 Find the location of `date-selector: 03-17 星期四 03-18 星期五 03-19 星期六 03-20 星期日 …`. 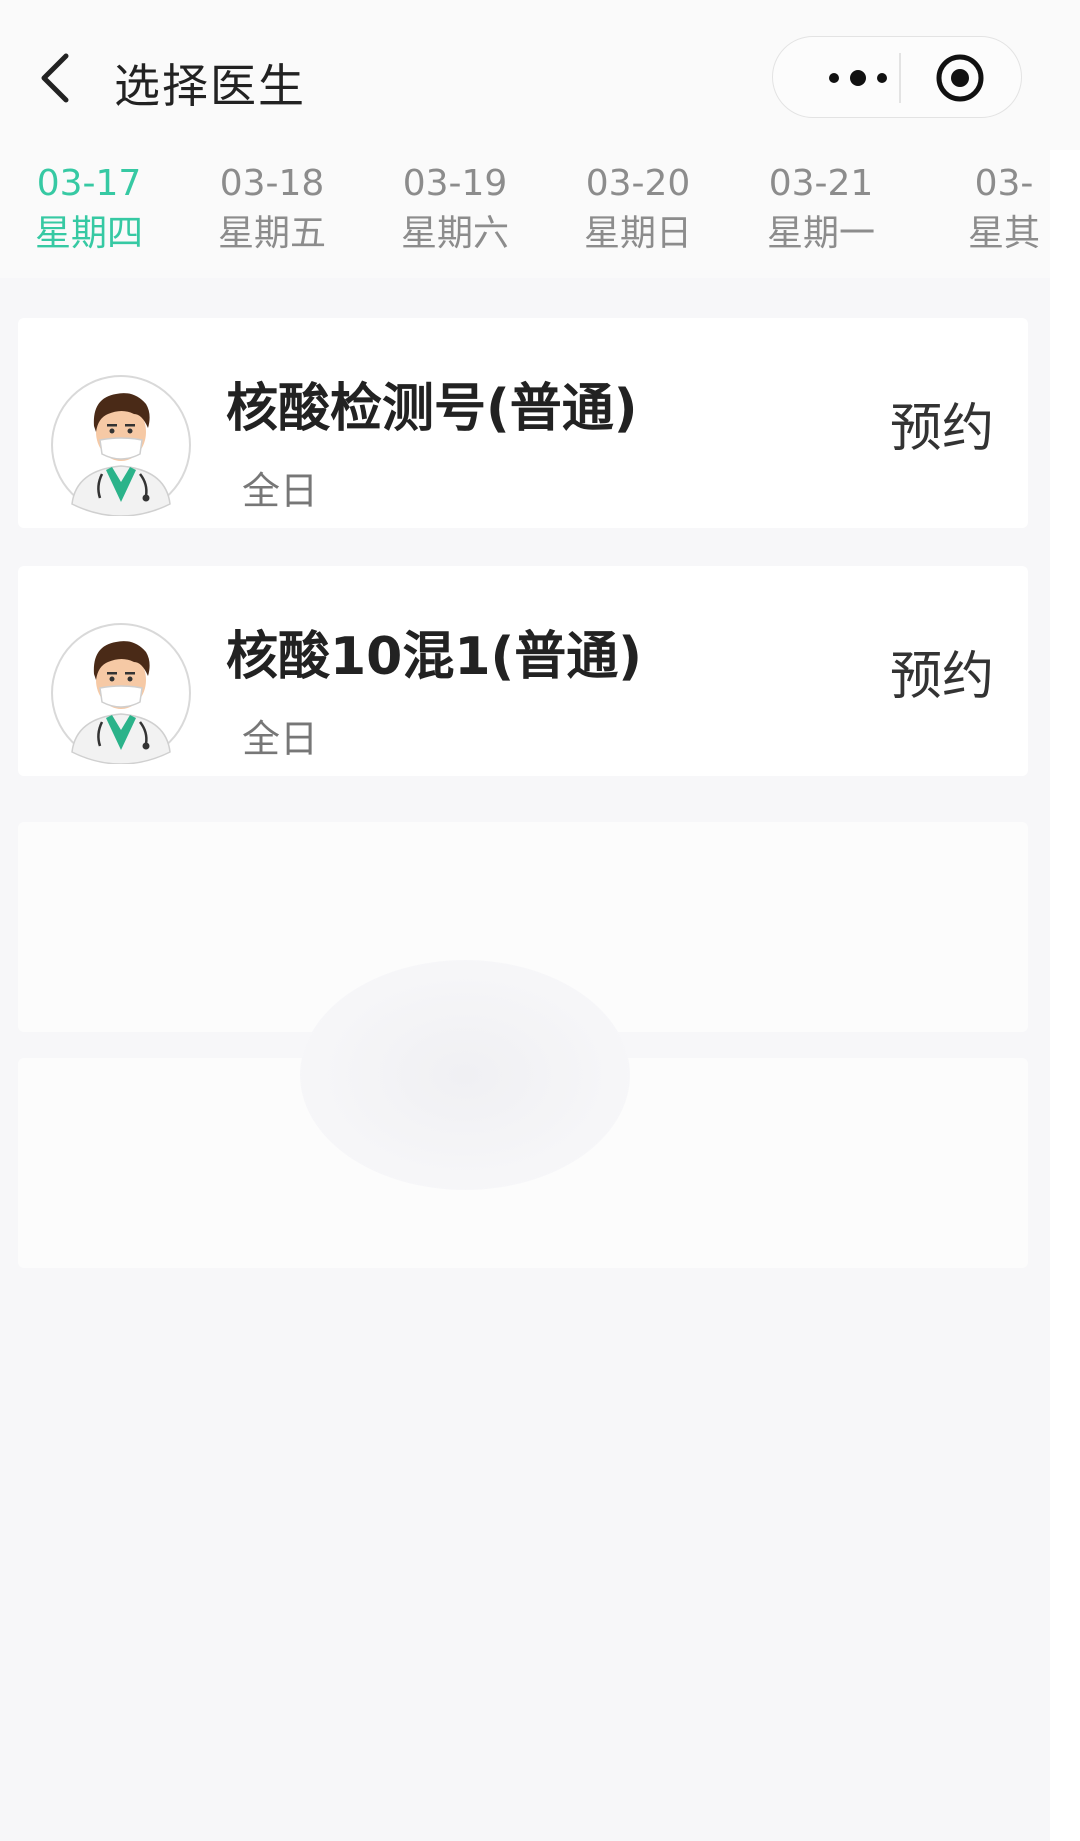

date-selector: 03-17 星期四 03-18 星期五 03-19 星期六 03-20 星期日 … is located at coordinates (525, 214).